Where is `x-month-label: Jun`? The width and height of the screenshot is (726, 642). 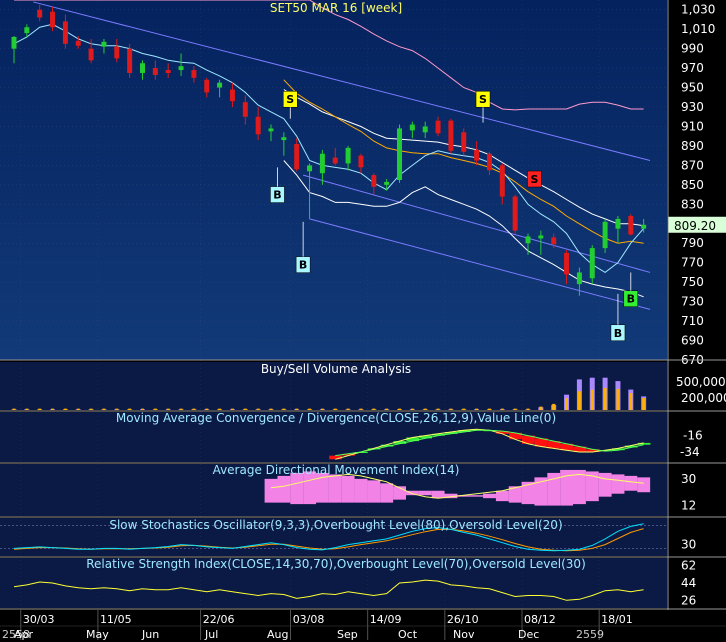
x-month-label: Jun is located at coordinates (150, 634).